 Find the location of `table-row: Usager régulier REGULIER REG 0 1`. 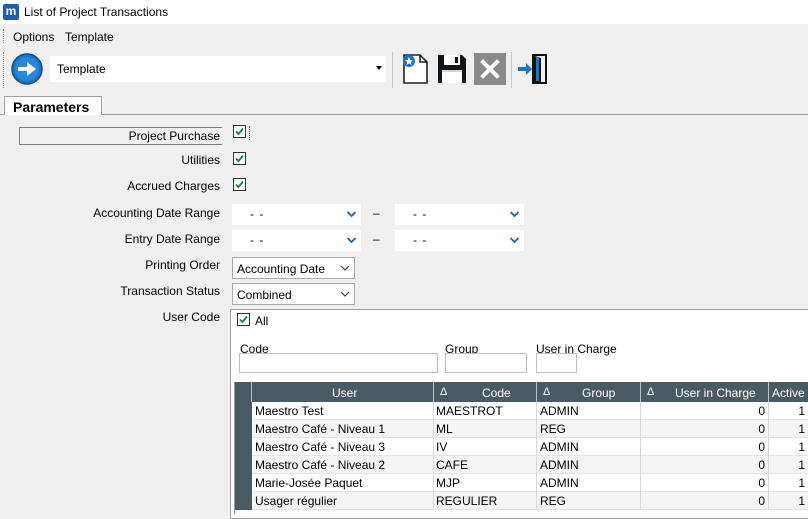

table-row: Usager régulier REGULIER REG 0 1 is located at coordinates (521, 501).